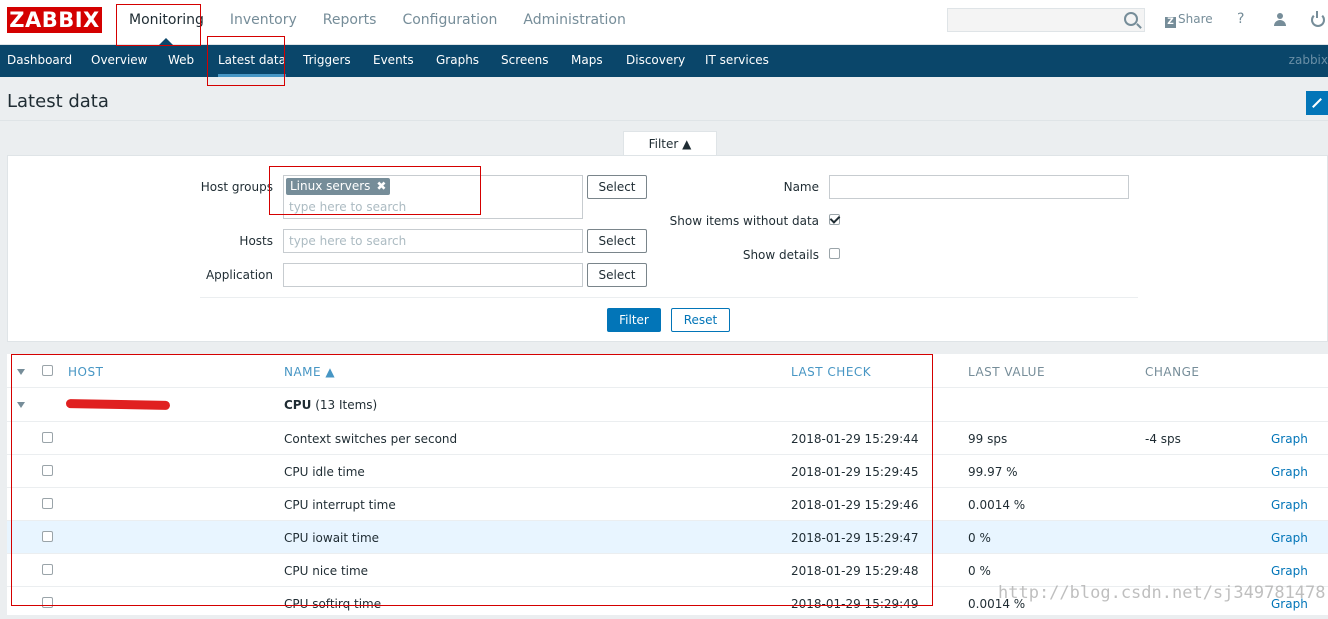 The height and width of the screenshot is (619, 1328). I want to click on menu-reports: Reports, so click(350, 22).